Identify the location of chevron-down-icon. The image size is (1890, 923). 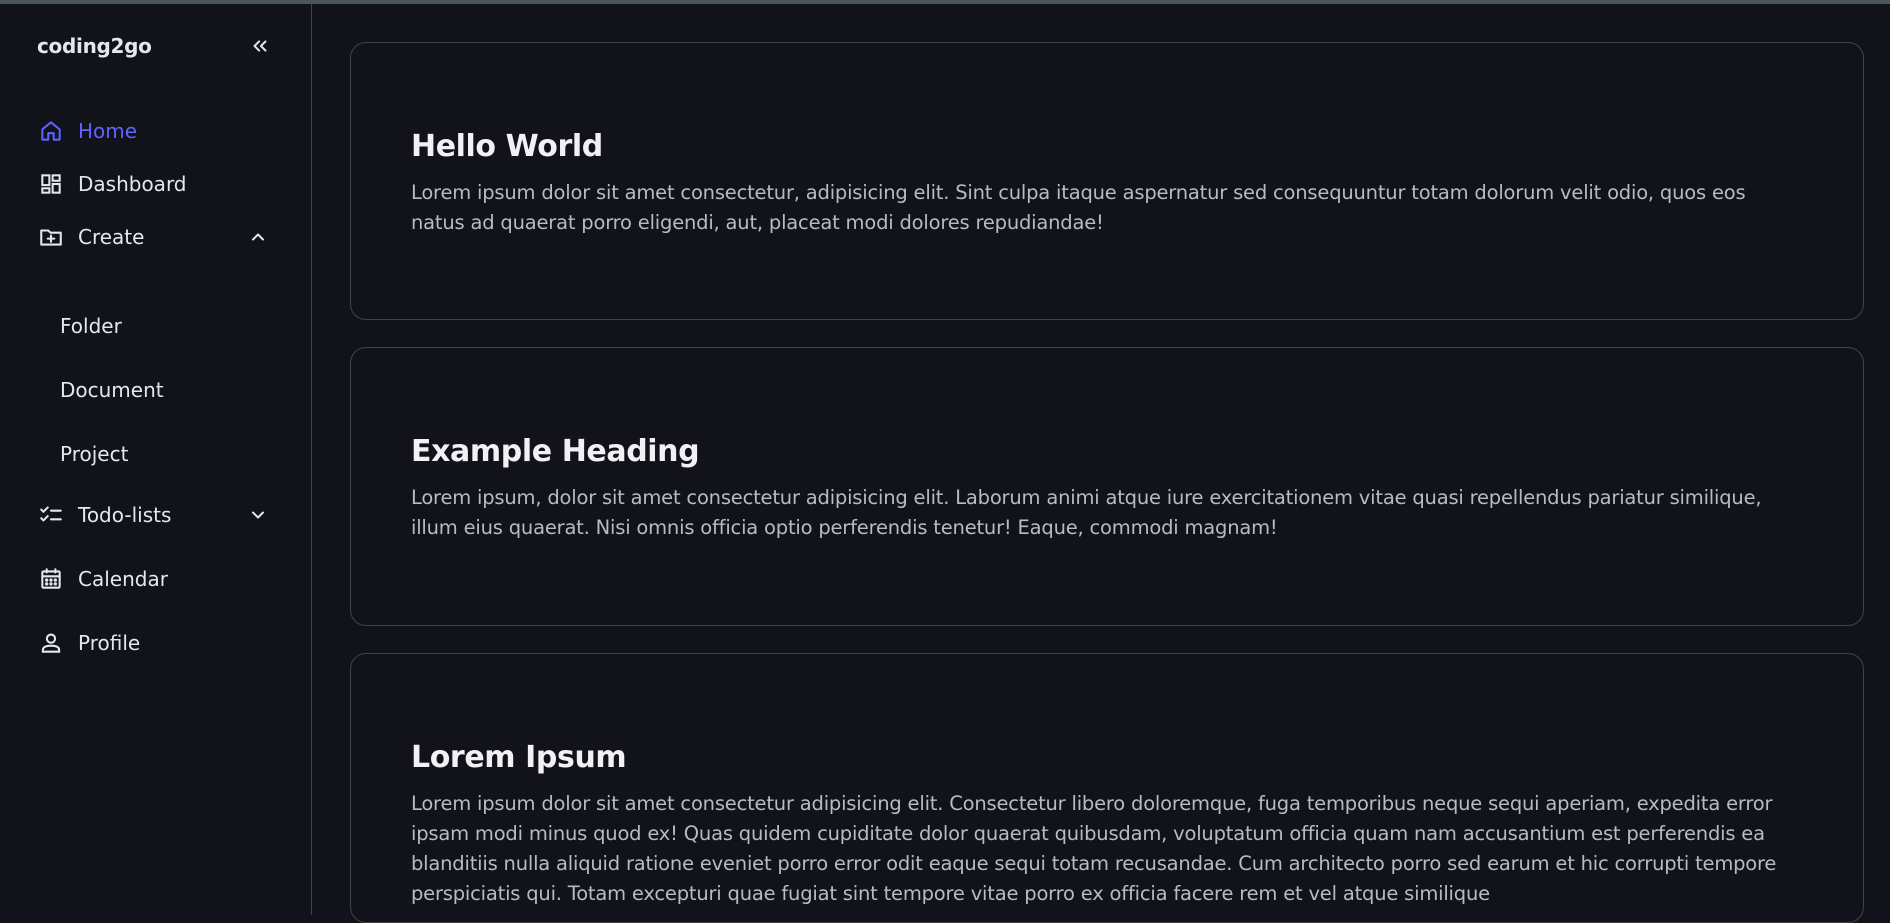
(258, 515).